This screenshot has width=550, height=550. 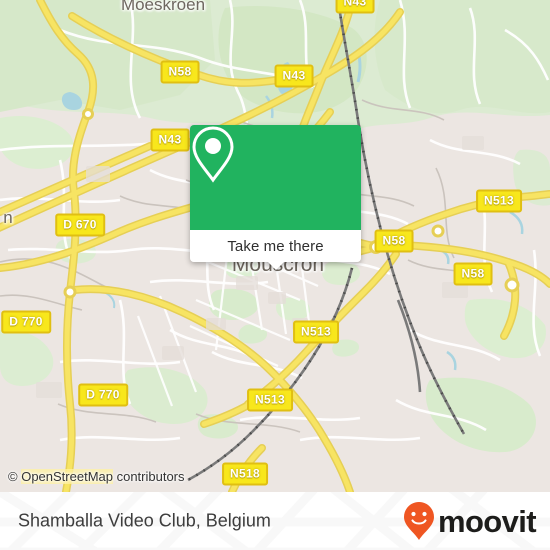 I want to click on road-shield-n518: N518, so click(x=245, y=474).